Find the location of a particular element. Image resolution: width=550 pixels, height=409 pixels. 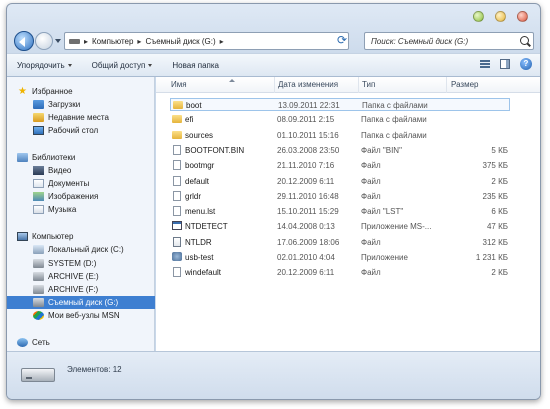

table-row: boot 13.09.2011 22:31 Папка с файлами is located at coordinates (340, 104).